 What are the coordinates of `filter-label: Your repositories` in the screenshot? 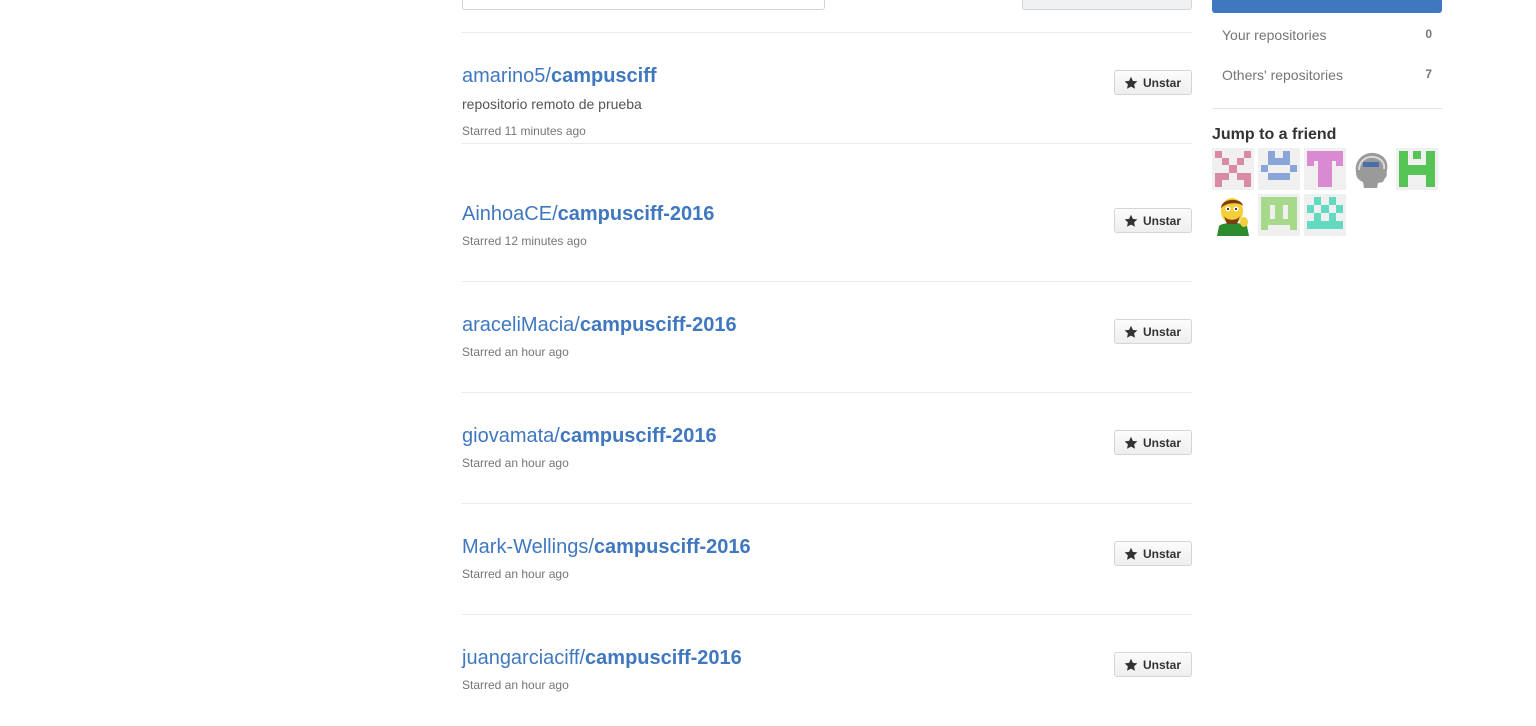 It's located at (1274, 35).